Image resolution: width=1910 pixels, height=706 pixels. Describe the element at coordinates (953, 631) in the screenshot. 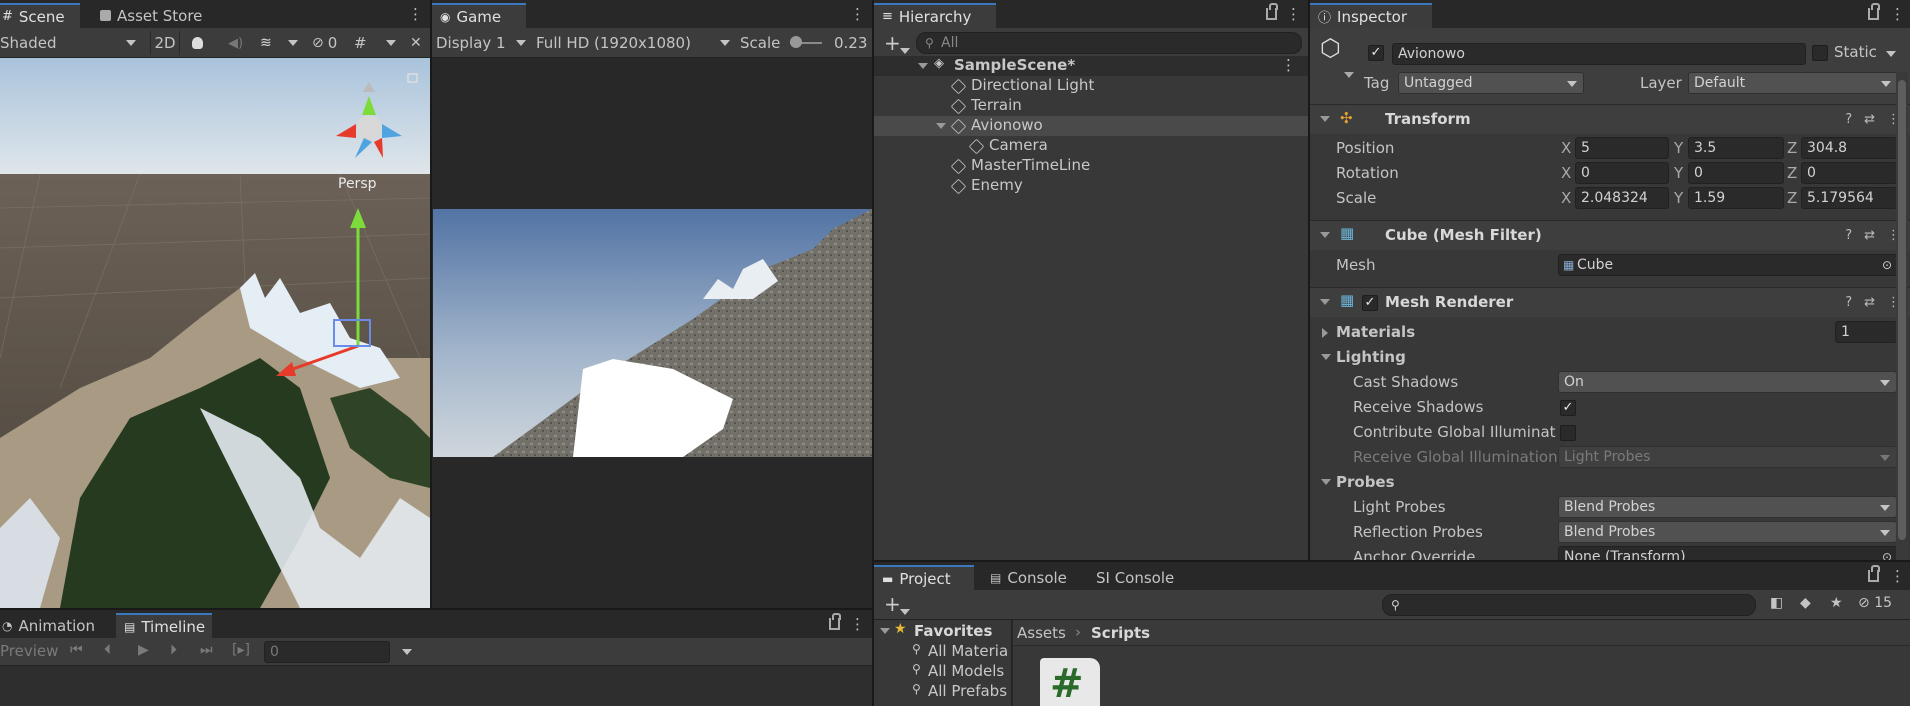

I see `favorites-label: Favorites` at that location.